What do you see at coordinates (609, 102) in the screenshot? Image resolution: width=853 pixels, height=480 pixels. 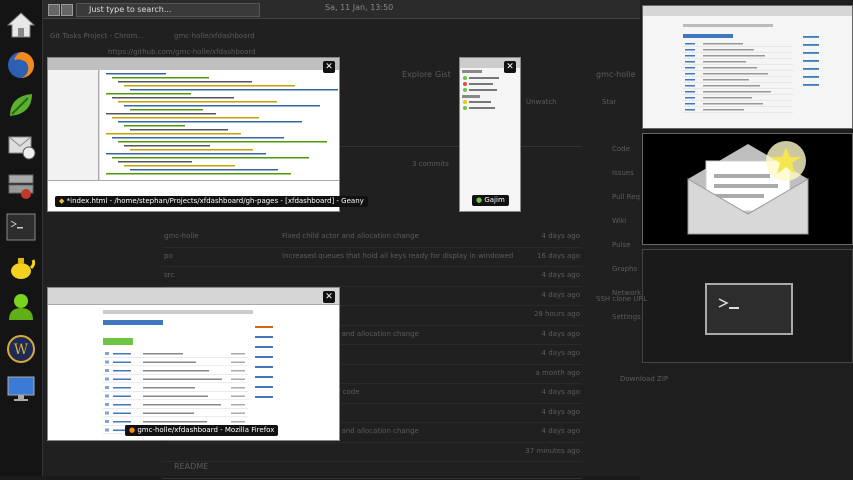 I see `star-button: Star` at bounding box center [609, 102].